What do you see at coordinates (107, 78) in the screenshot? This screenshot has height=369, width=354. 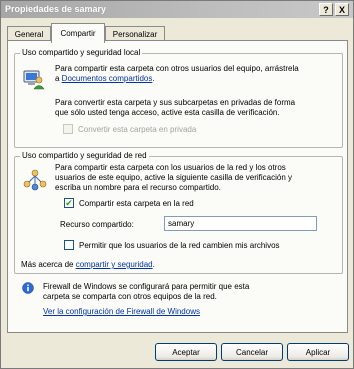 I see `shared-documents-link: Documentos compartidos` at bounding box center [107, 78].